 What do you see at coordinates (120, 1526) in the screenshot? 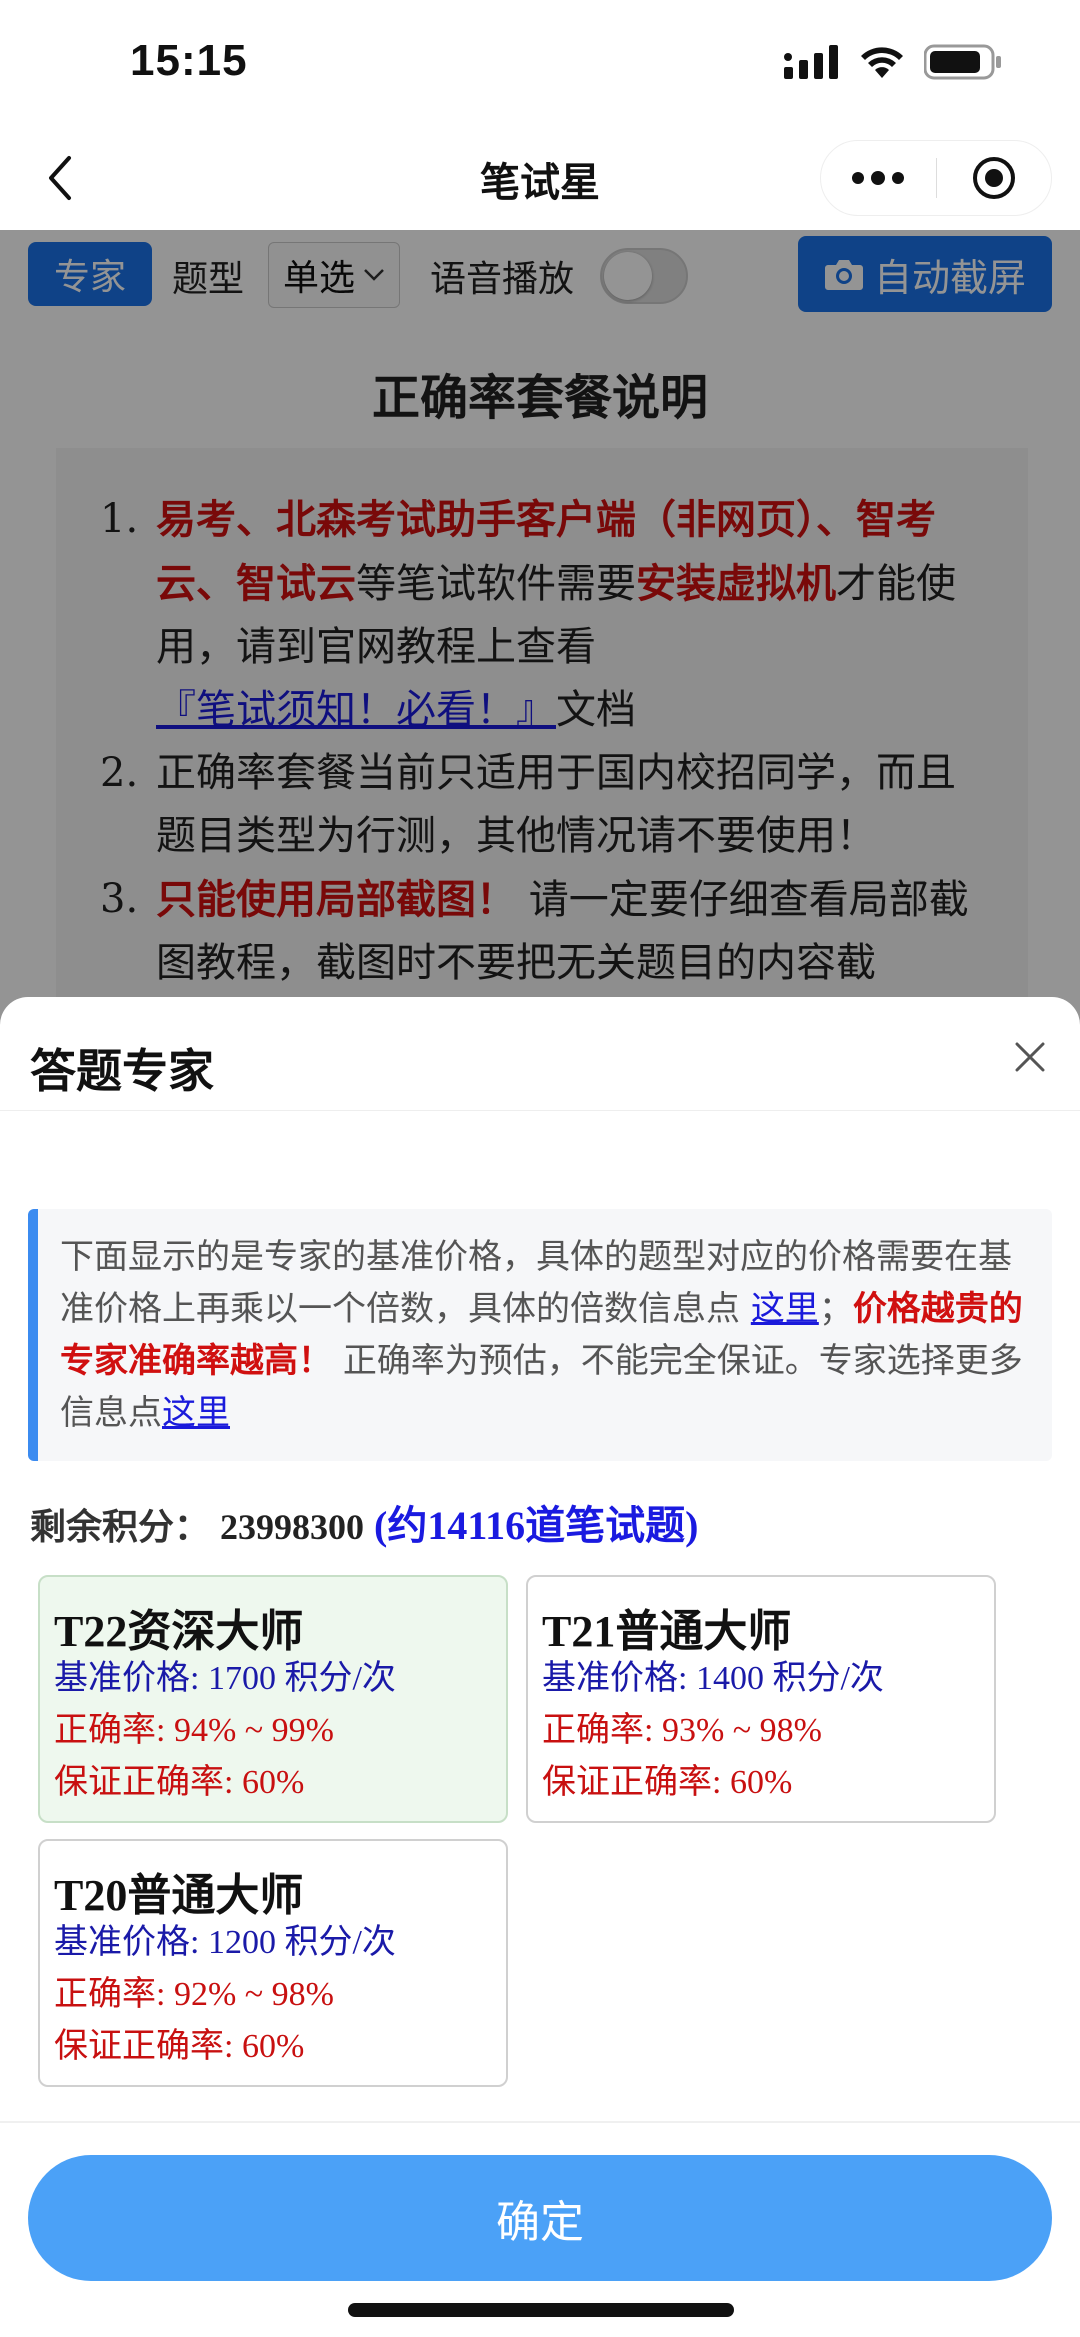
I see `points-label: 剩余积分：` at bounding box center [120, 1526].